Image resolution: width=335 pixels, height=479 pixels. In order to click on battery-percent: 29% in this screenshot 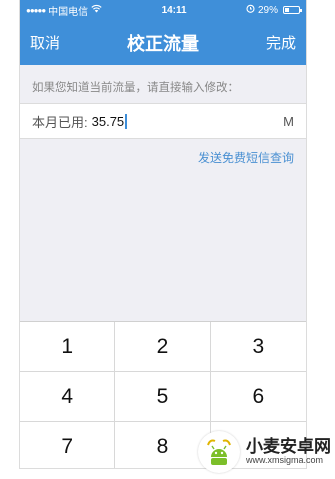, I will do `click(267, 10)`.